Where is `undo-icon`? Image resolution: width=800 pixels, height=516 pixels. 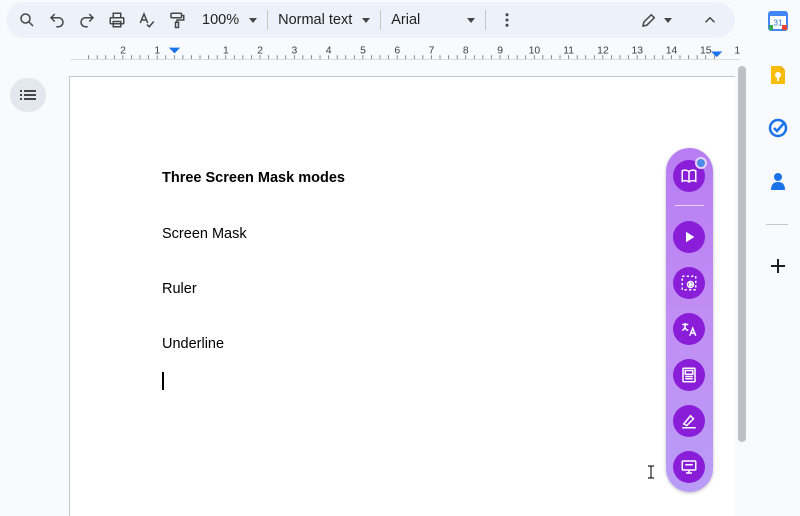
undo-icon is located at coordinates (56, 20).